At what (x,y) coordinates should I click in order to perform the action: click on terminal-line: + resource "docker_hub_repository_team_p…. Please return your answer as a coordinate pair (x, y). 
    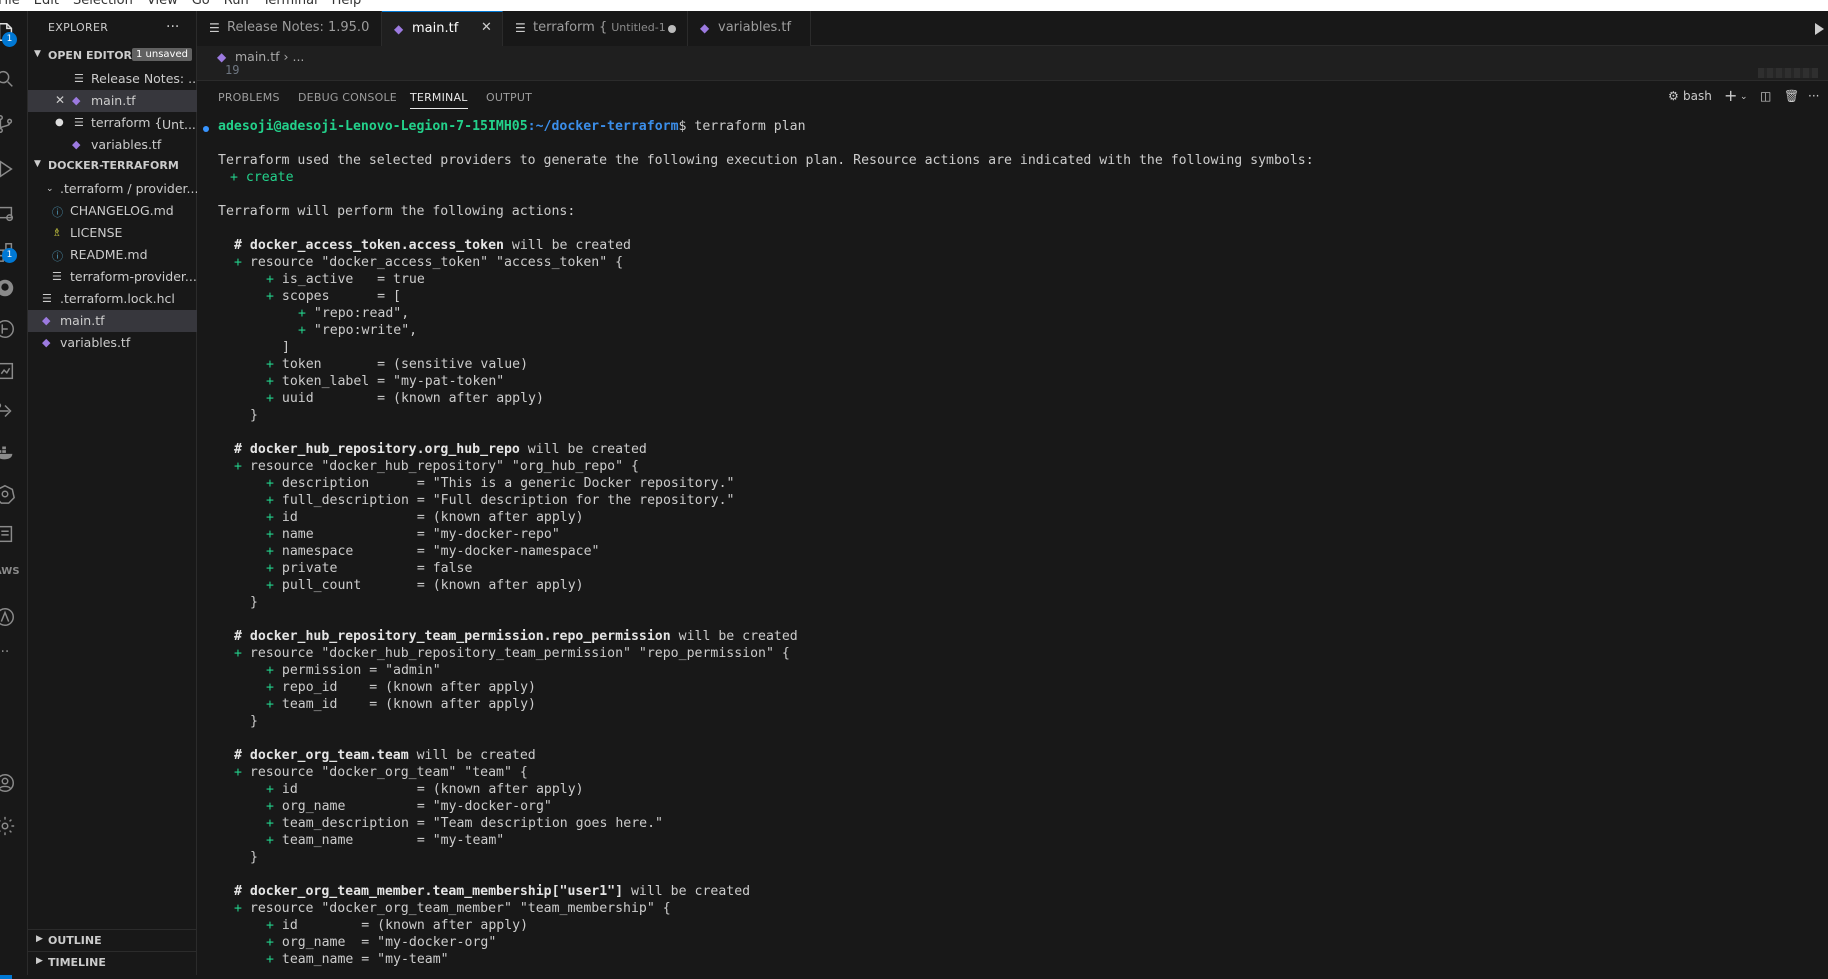
    Looking at the image, I should click on (512, 653).